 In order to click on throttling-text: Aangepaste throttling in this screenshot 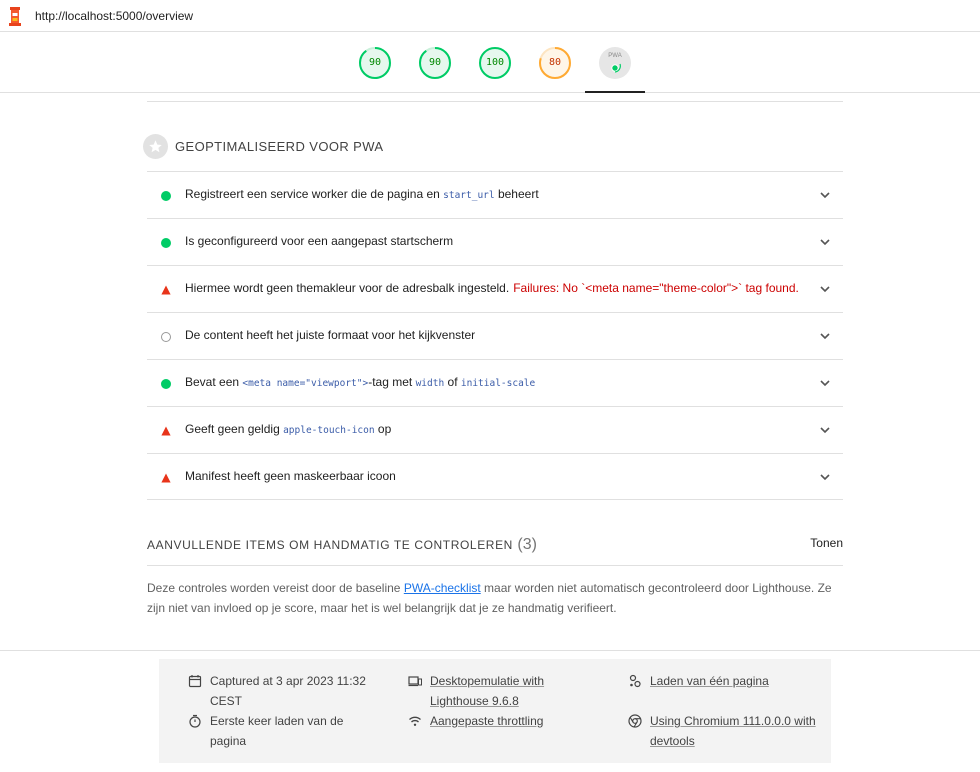, I will do `click(486, 721)`.